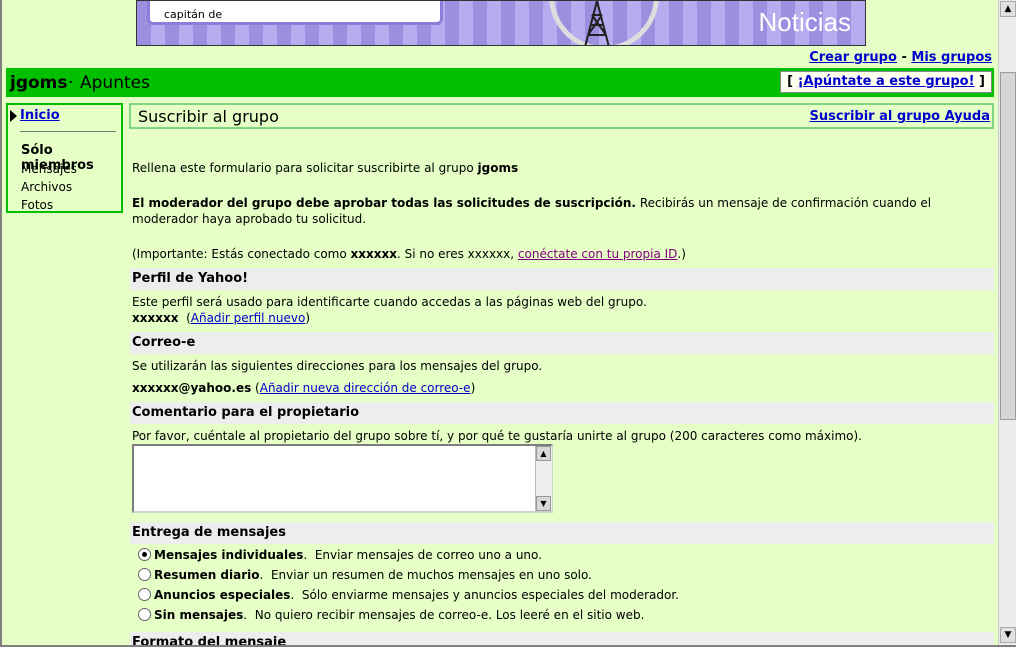 This screenshot has height=647, width=1016. Describe the element at coordinates (229, 555) in the screenshot. I see `delivery-label-individual: Mensajes individuales` at that location.